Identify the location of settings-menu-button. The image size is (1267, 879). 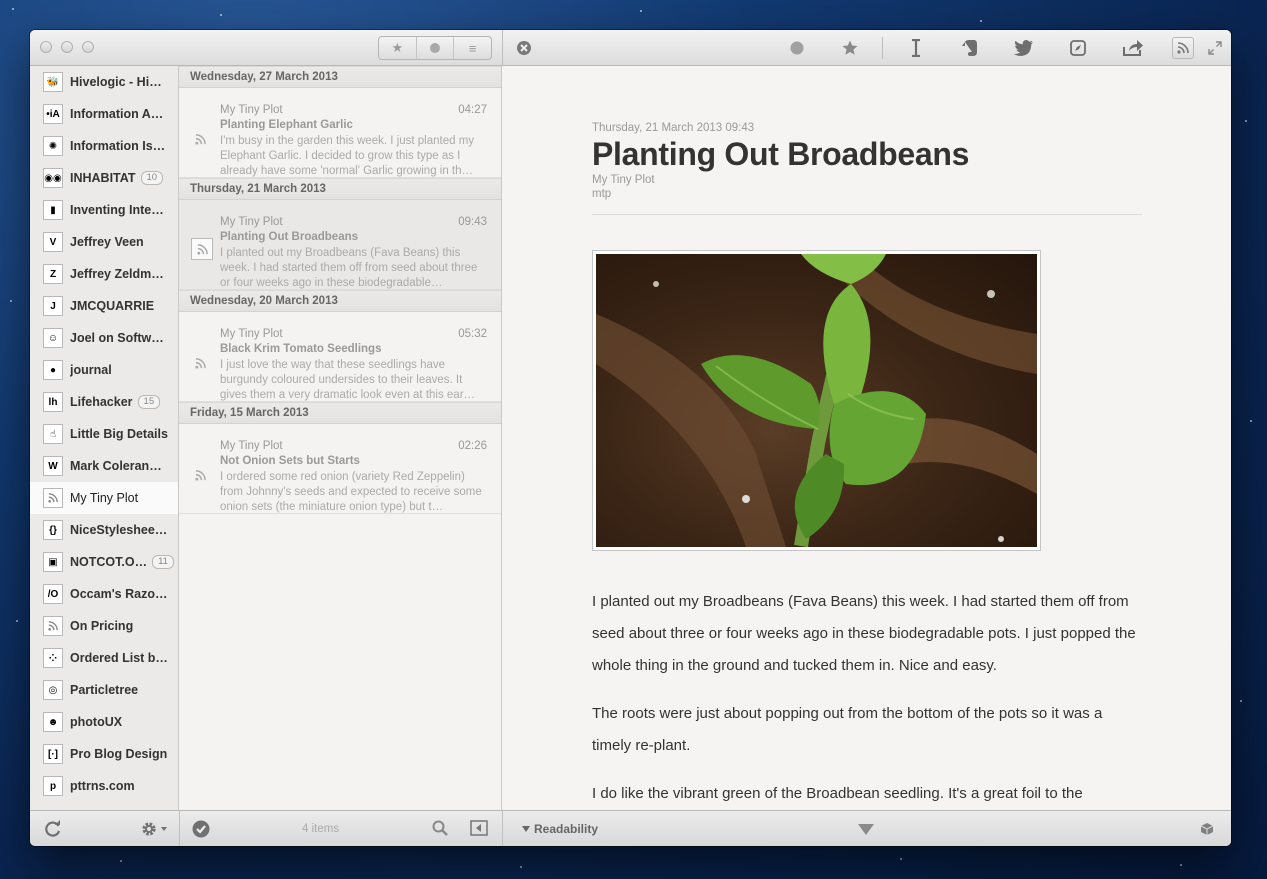
(154, 829).